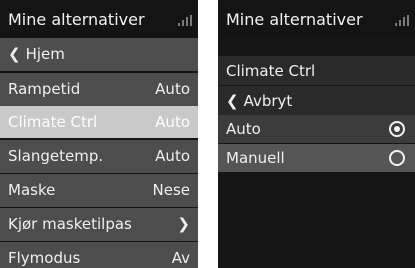  I want to click on menu-item-label: ❮ Hjem, so click(36, 54).